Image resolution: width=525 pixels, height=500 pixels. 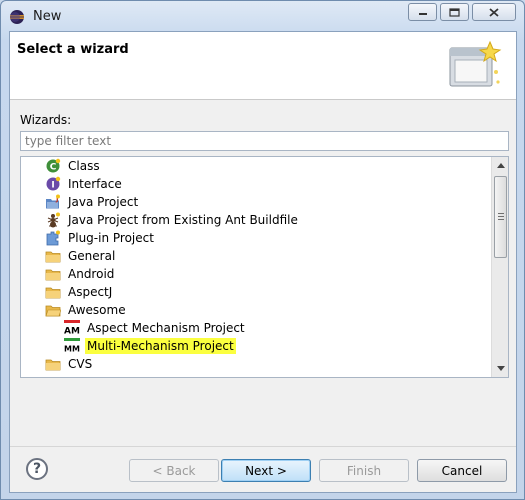 I want to click on minimize-icon, so click(x=422, y=14).